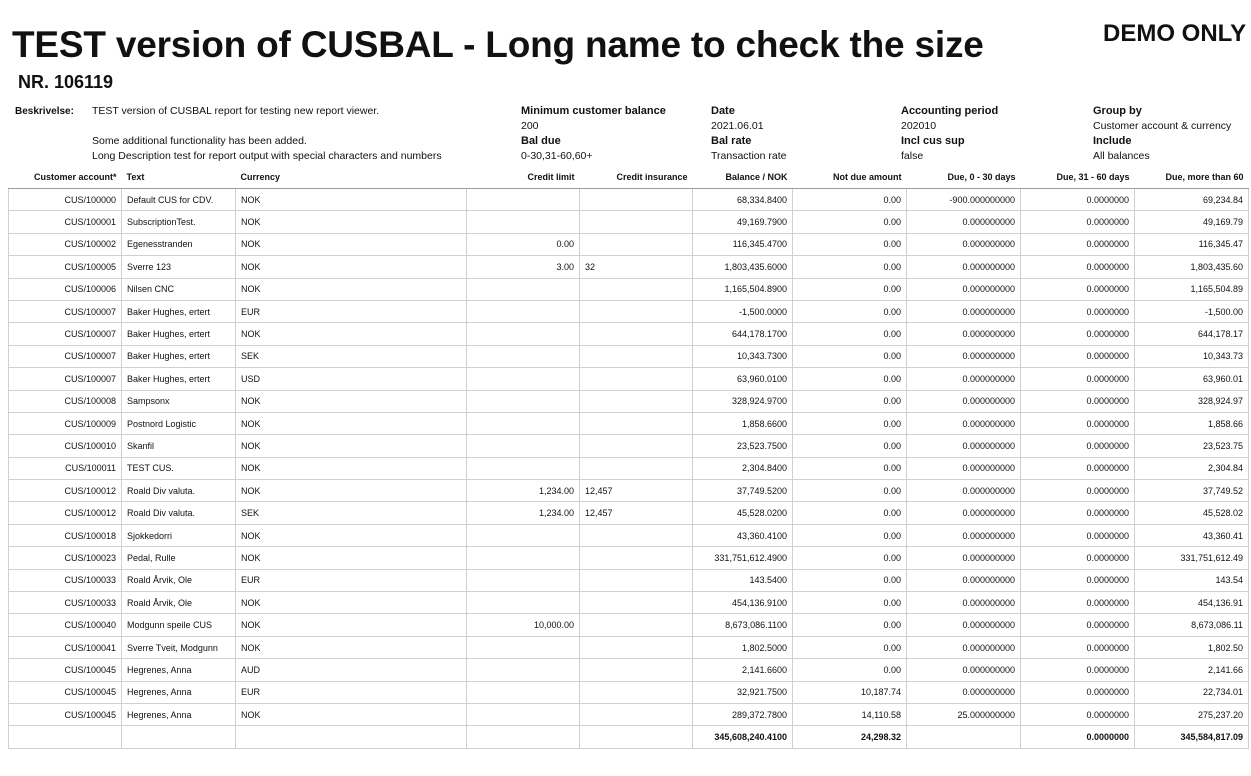 Image resolution: width=1251 pixels, height=776 pixels. I want to click on credit-limit-cell: 3.00, so click(523, 267).